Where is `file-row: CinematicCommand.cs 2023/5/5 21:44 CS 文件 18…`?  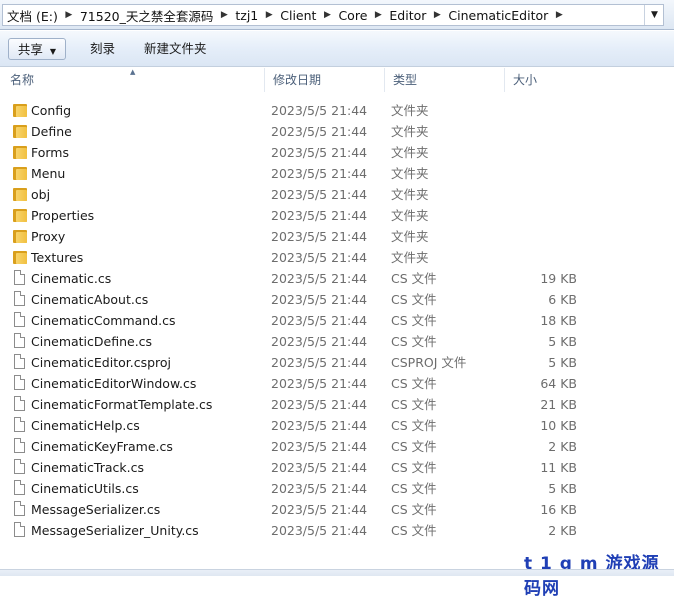
file-row: CinematicCommand.cs 2023/5/5 21:44 CS 文件 18… is located at coordinates (337, 320).